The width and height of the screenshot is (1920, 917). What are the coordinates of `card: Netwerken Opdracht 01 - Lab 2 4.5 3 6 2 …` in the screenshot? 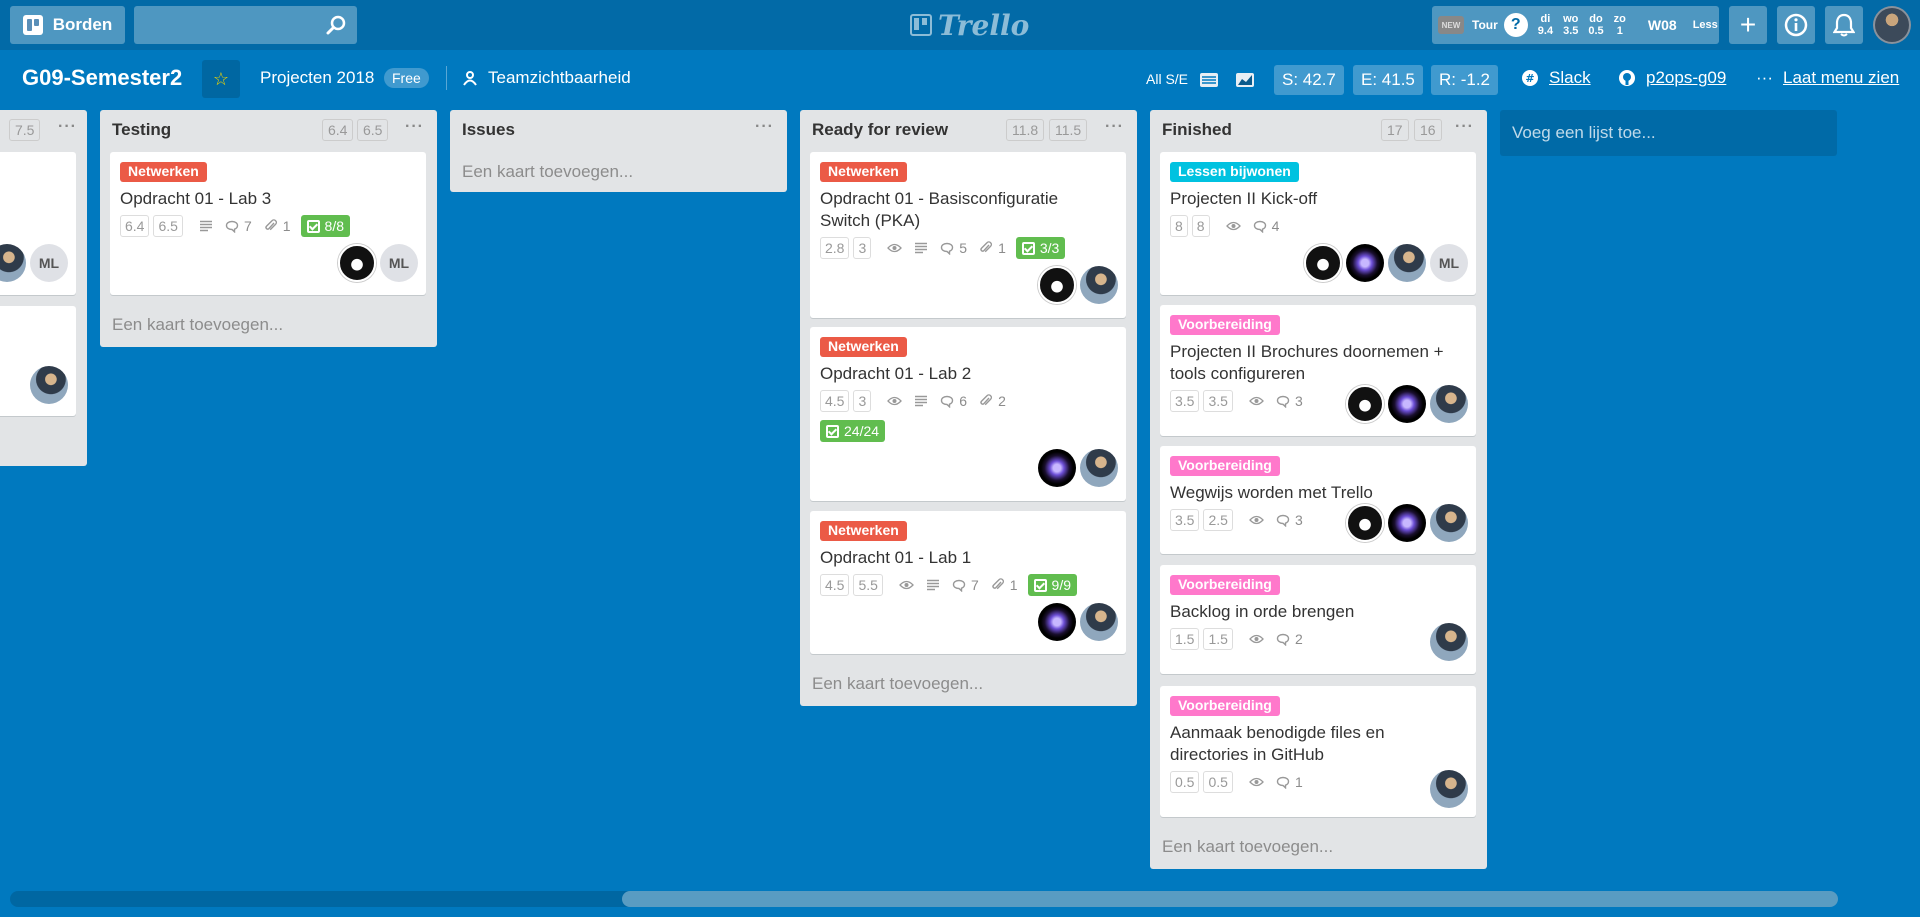 It's located at (968, 414).